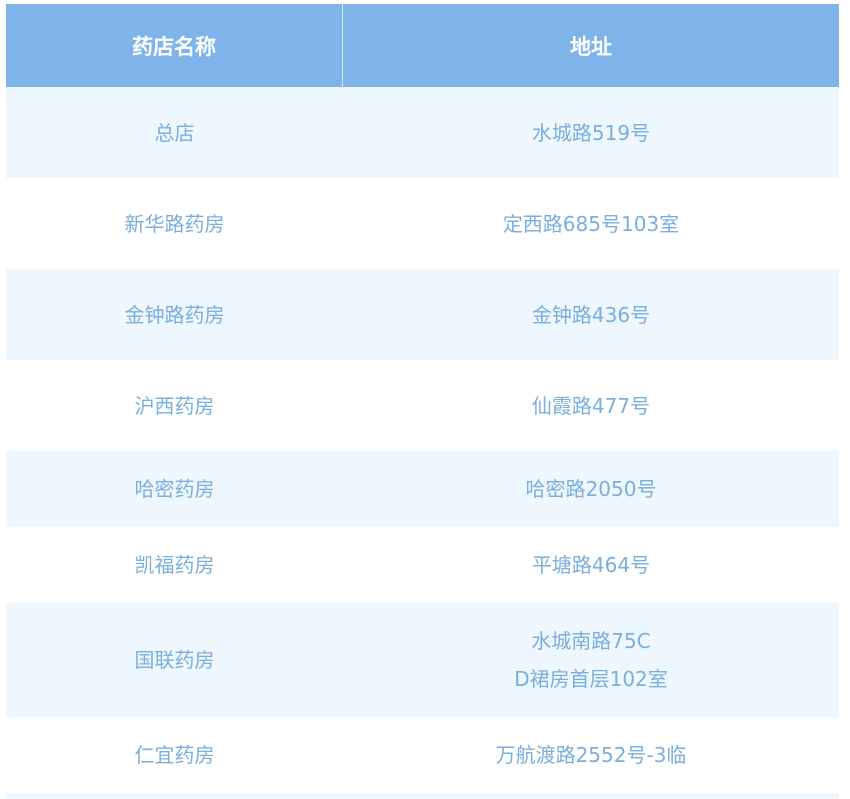  I want to click on table-row: 仁宜药房 万航渡路2552号-3临, so click(422, 755).